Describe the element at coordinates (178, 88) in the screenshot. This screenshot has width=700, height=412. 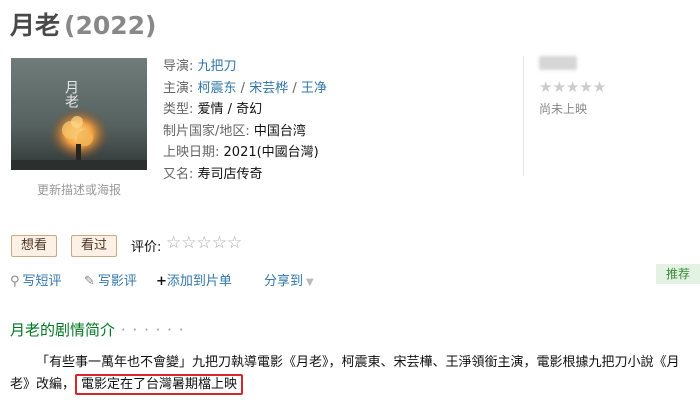
I see `cast-label: 主演:` at that location.